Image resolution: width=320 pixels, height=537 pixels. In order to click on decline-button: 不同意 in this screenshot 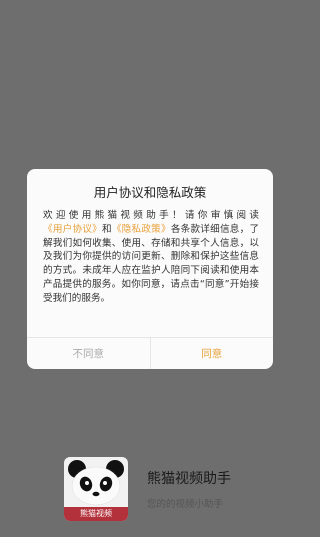, I will do `click(89, 353)`.